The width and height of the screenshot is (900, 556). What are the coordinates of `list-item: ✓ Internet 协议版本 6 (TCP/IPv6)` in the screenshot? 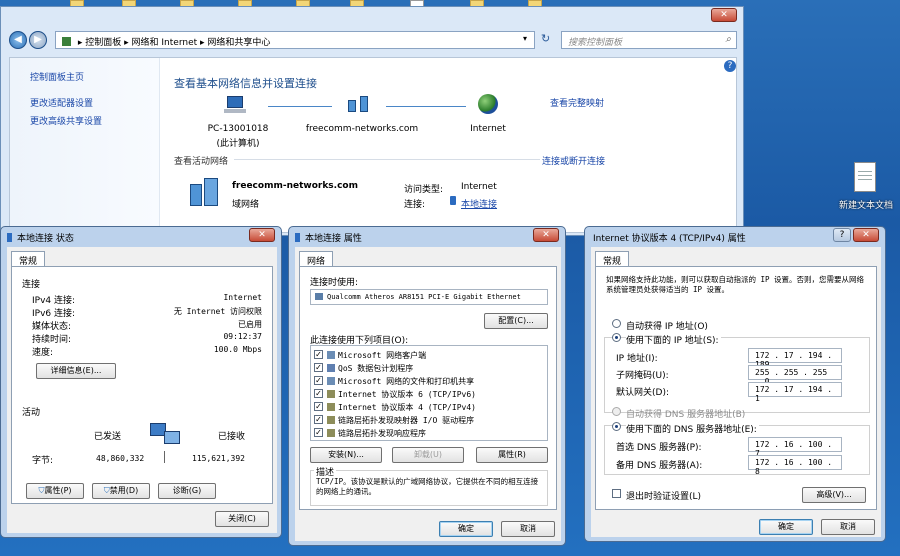 It's located at (429, 394).